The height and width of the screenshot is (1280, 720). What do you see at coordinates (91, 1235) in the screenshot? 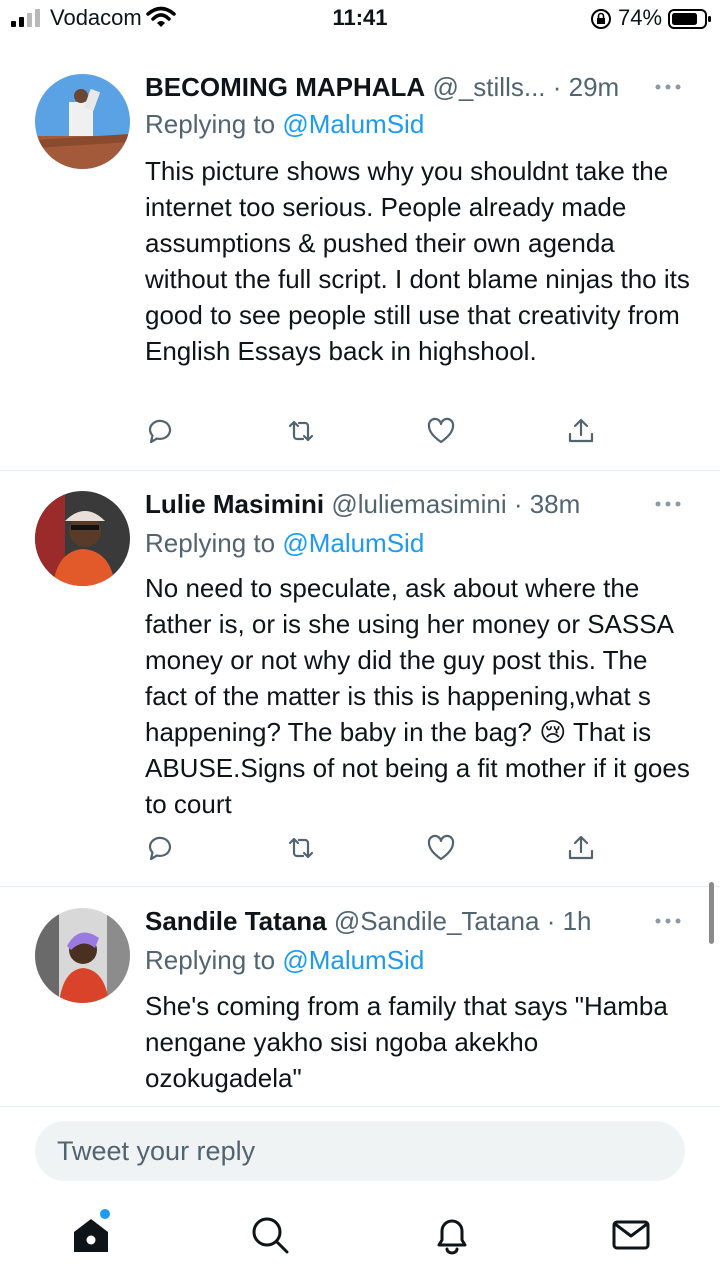
I see `home-icon` at bounding box center [91, 1235].